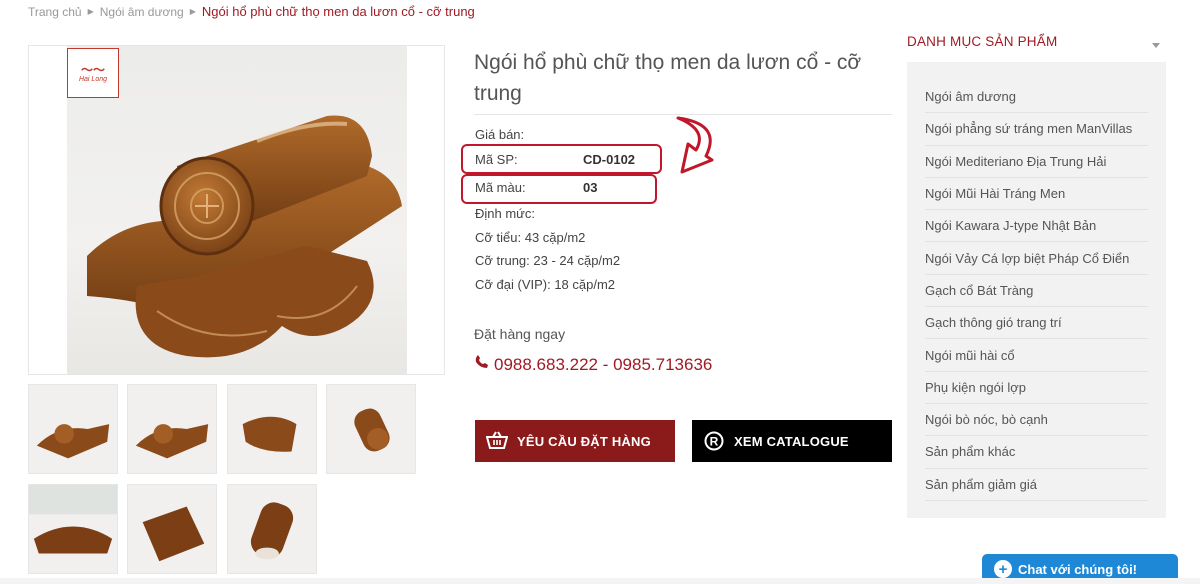 This screenshot has width=1200, height=584. I want to click on category-item: Ngói phẳng sứ tráng men ManVillas, so click(1036, 129).